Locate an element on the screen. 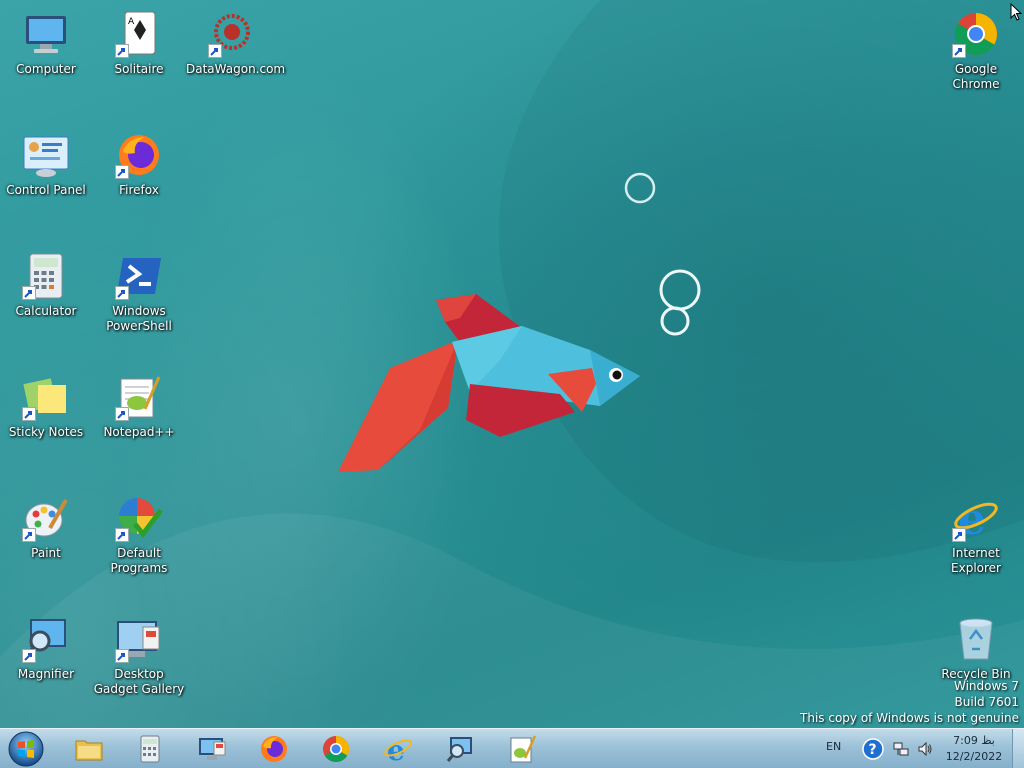  icon-datawagon: DataWagon.com is located at coordinates (236, 57).